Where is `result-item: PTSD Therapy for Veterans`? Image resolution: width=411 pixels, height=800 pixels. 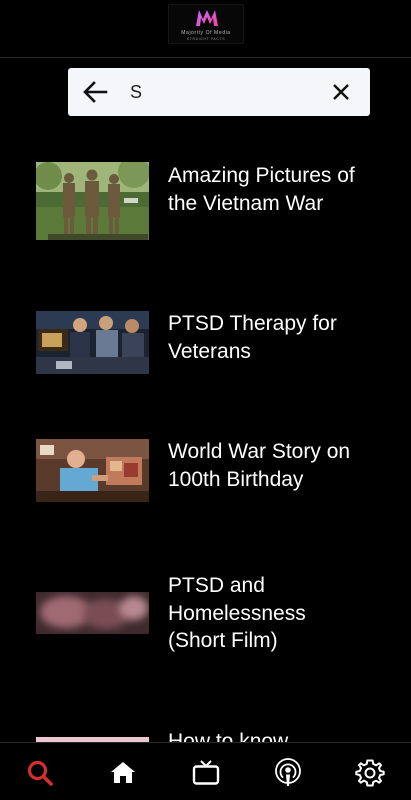
result-item: PTSD Therapy for Veterans is located at coordinates (205, 343).